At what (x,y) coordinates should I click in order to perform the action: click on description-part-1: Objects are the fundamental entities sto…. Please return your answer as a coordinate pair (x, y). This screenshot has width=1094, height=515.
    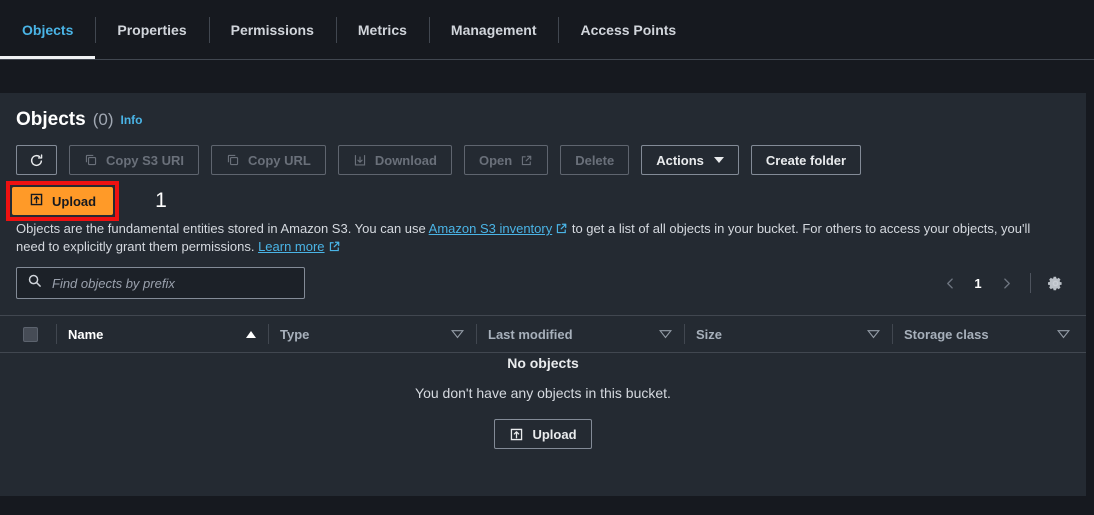
    Looking at the image, I should click on (222, 228).